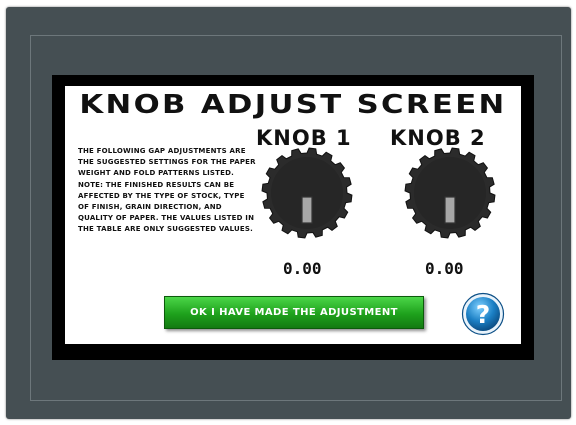  What do you see at coordinates (302, 268) in the screenshot?
I see `knob-1-value: 0.00` at bounding box center [302, 268].